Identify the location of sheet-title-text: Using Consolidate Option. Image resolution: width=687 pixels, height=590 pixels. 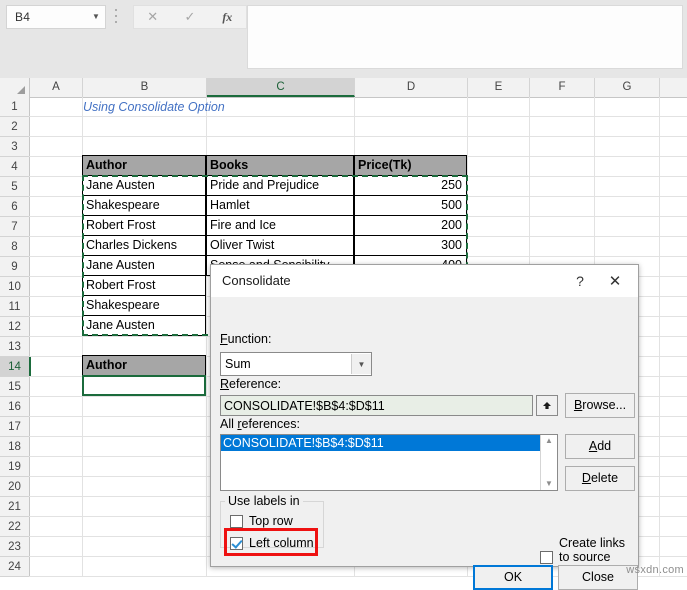
(154, 107).